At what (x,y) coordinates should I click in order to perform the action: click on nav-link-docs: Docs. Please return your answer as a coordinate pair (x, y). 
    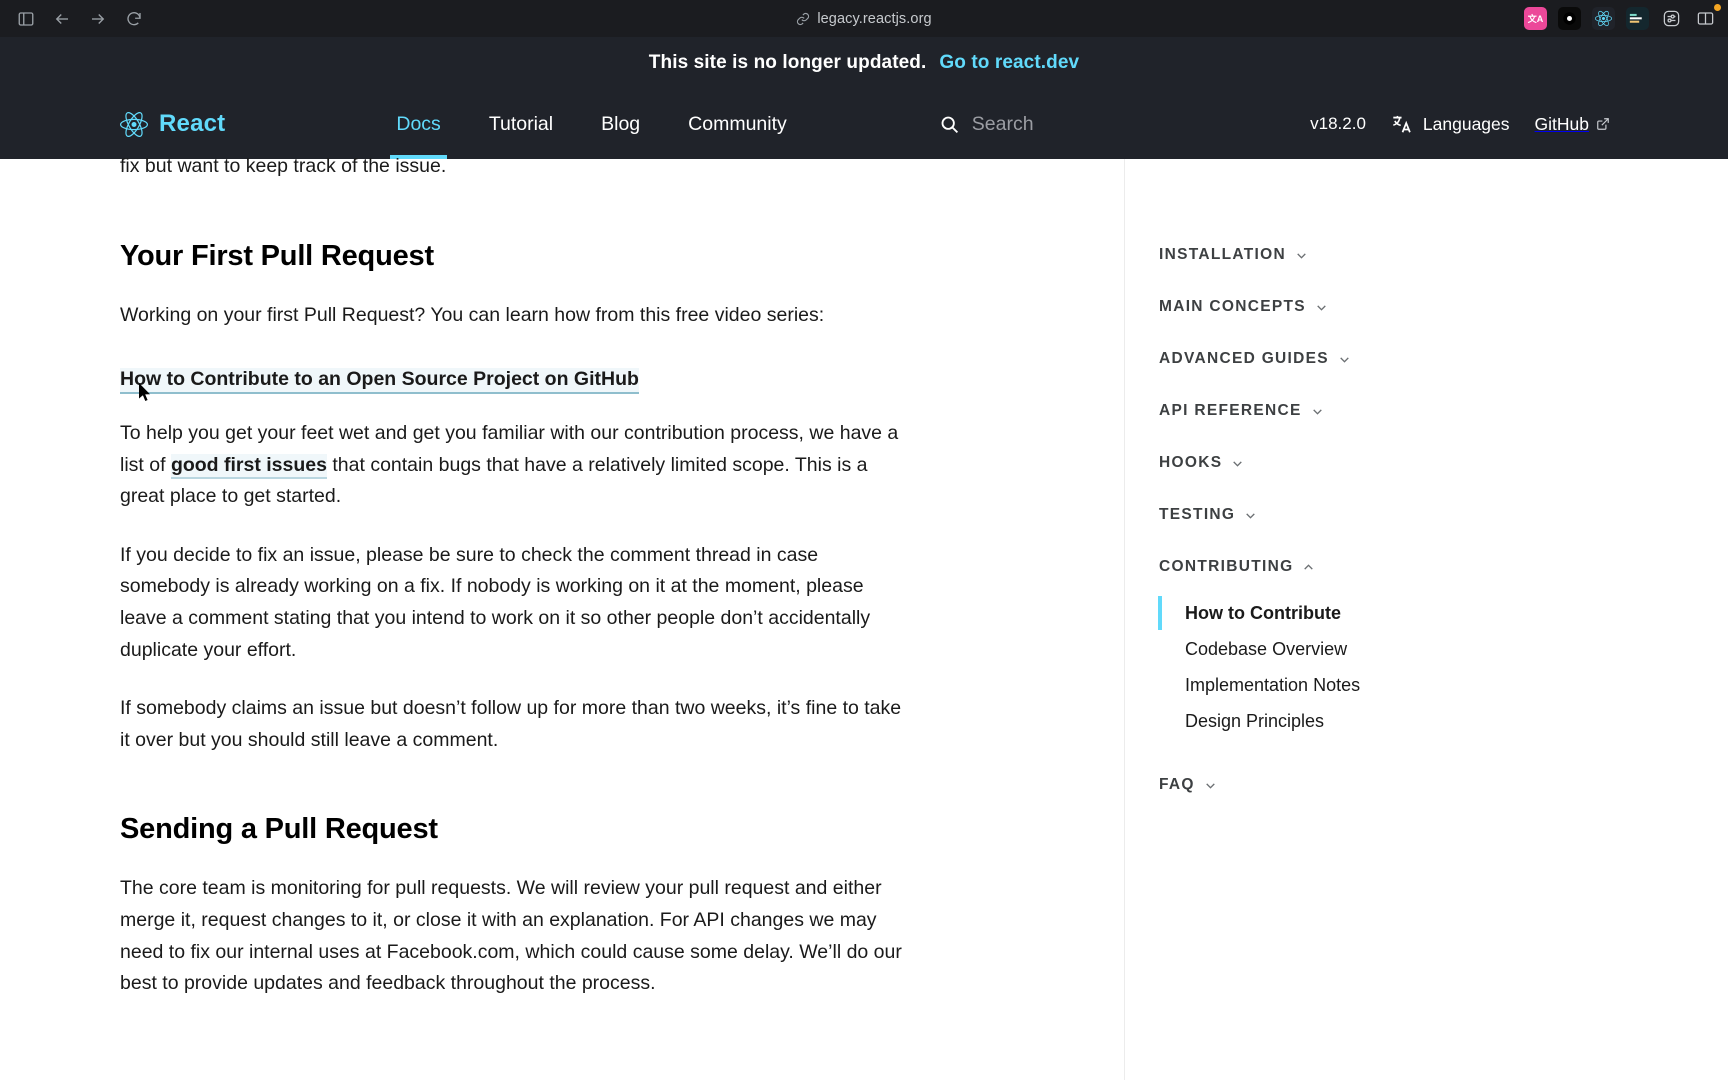
    Looking at the image, I should click on (418, 124).